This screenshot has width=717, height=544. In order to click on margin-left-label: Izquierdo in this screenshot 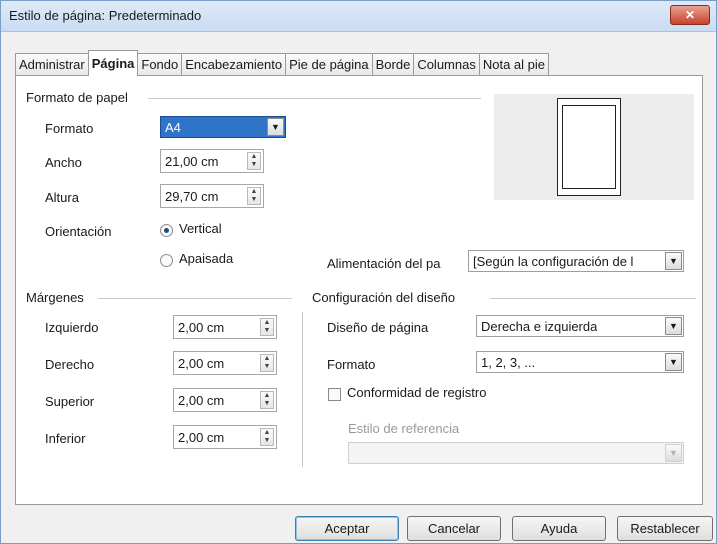, I will do `click(72, 327)`.